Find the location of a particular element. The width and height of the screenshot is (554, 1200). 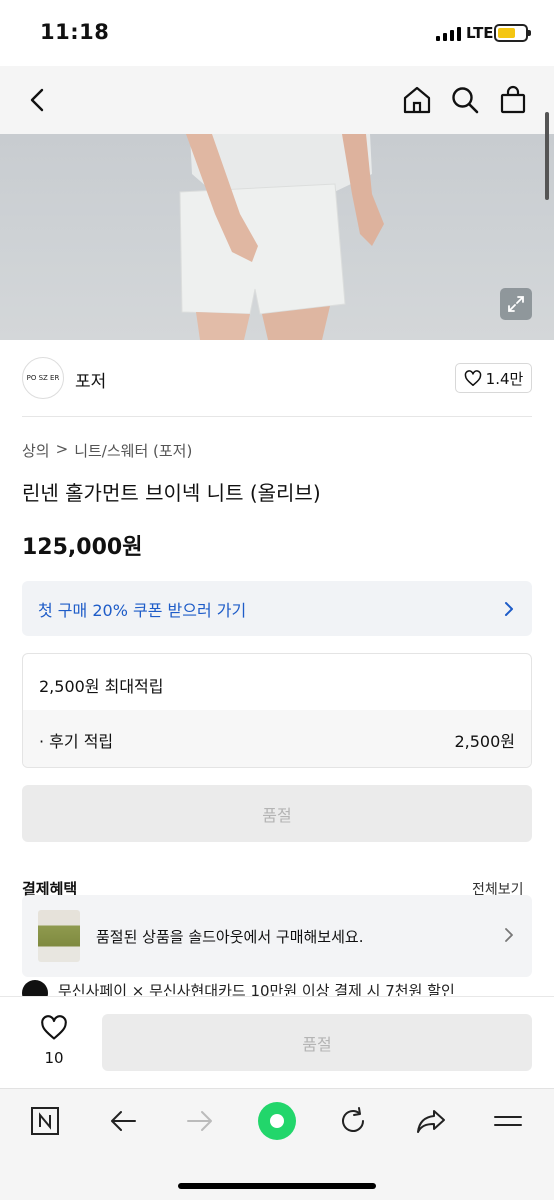

search-icon is located at coordinates (465, 100).